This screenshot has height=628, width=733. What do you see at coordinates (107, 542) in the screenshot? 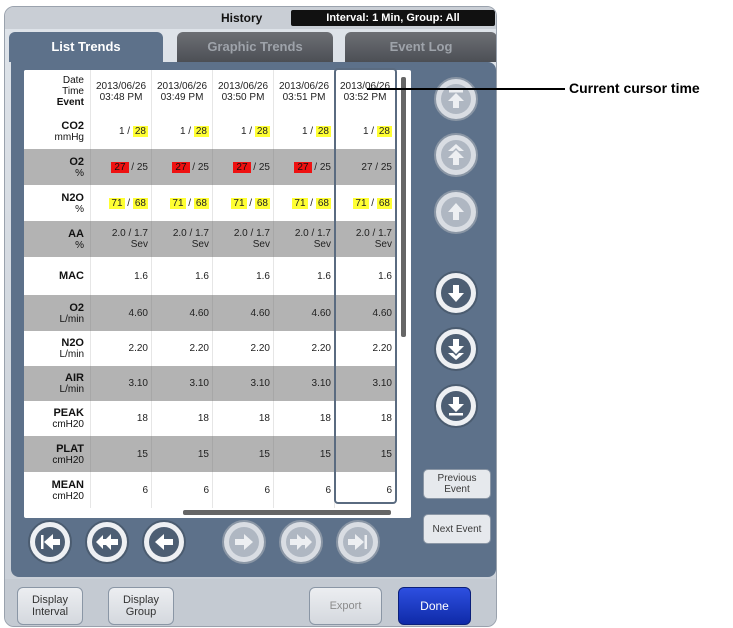
I see `fast-back-button` at bounding box center [107, 542].